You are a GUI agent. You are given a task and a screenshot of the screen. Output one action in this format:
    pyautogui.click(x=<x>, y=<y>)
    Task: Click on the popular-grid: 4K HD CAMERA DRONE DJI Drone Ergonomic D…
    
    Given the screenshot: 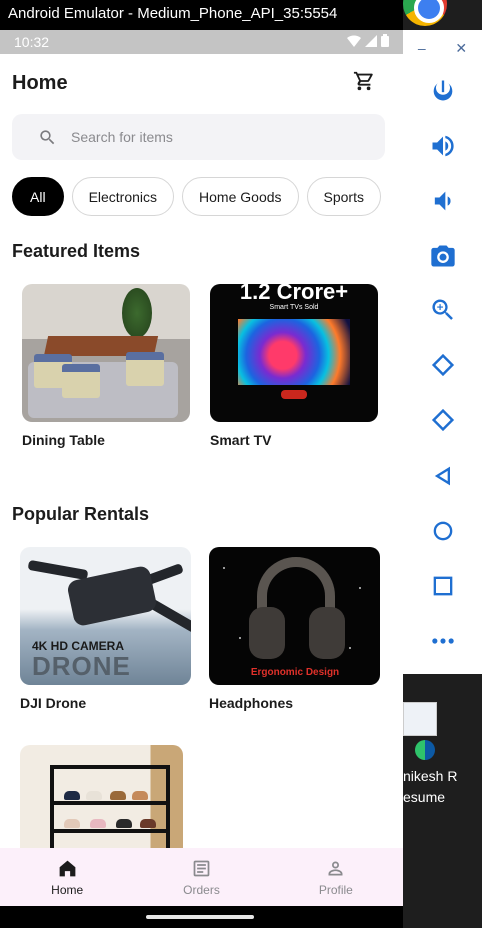 What is the action you would take?
    pyautogui.click(x=194, y=629)
    